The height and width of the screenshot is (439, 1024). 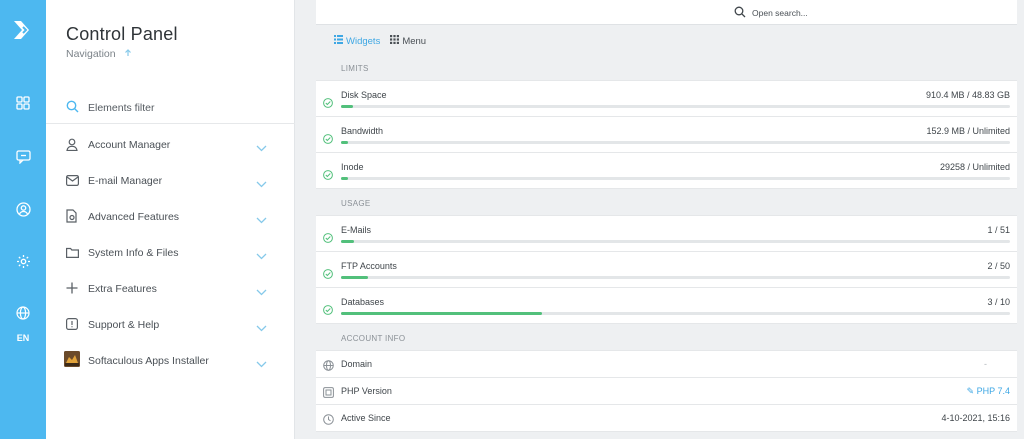 I want to click on row-label: PHP Version, so click(x=366, y=391).